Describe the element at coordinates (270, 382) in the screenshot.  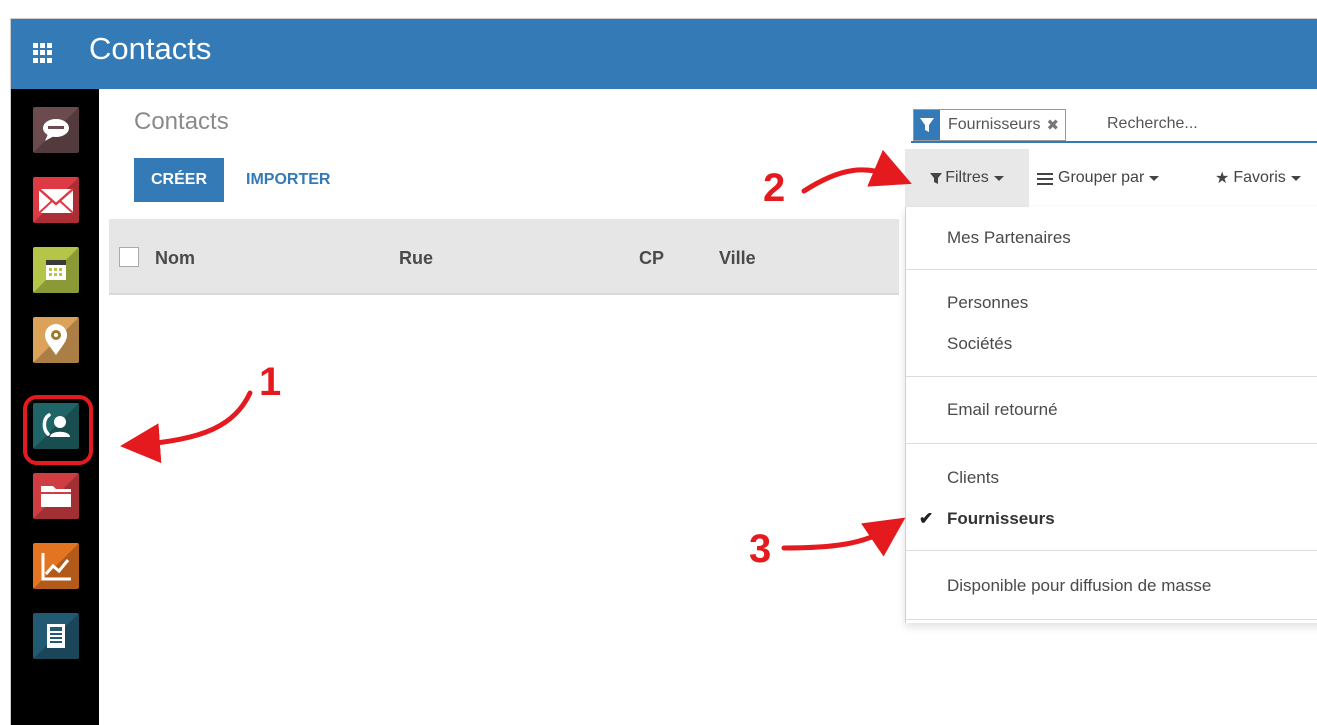
I see `annotation-step-1: 1` at that location.